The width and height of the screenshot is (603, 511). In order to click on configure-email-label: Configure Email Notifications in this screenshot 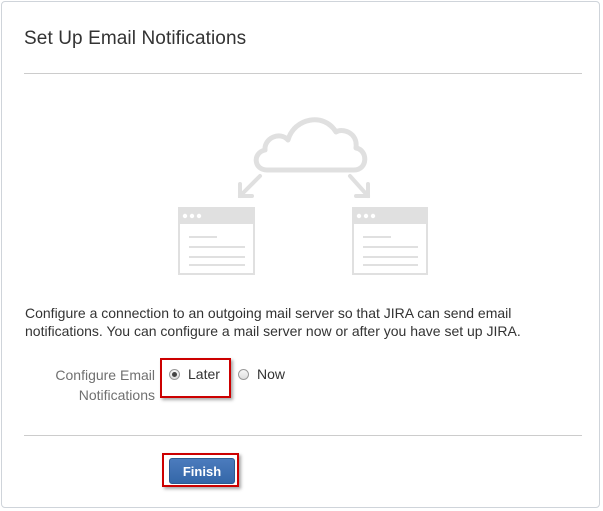, I will do `click(105, 385)`.